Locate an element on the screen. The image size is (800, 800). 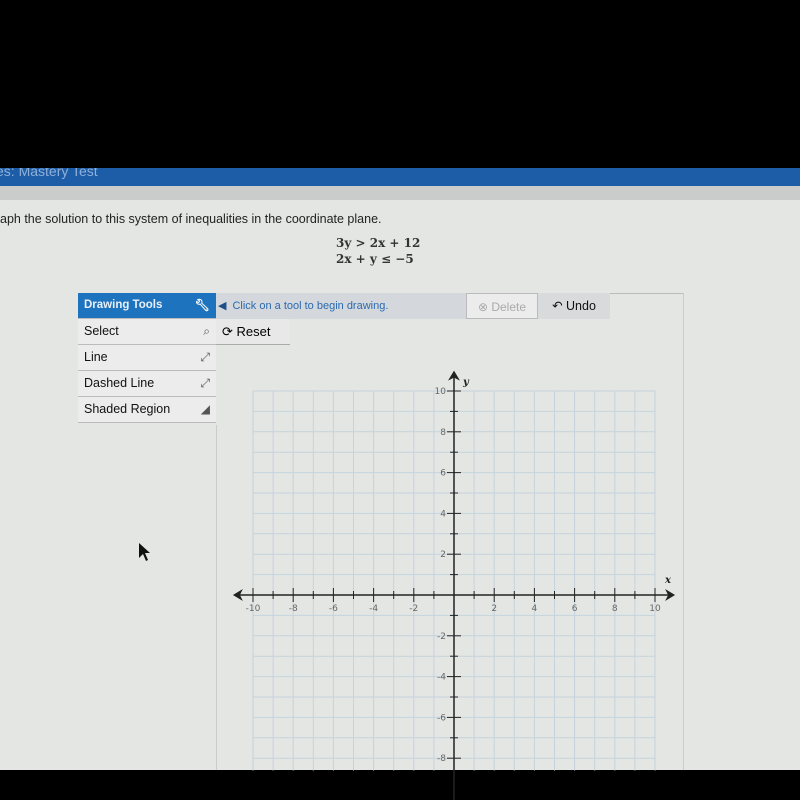
y-tick-label: 4 is located at coordinates (443, 514).